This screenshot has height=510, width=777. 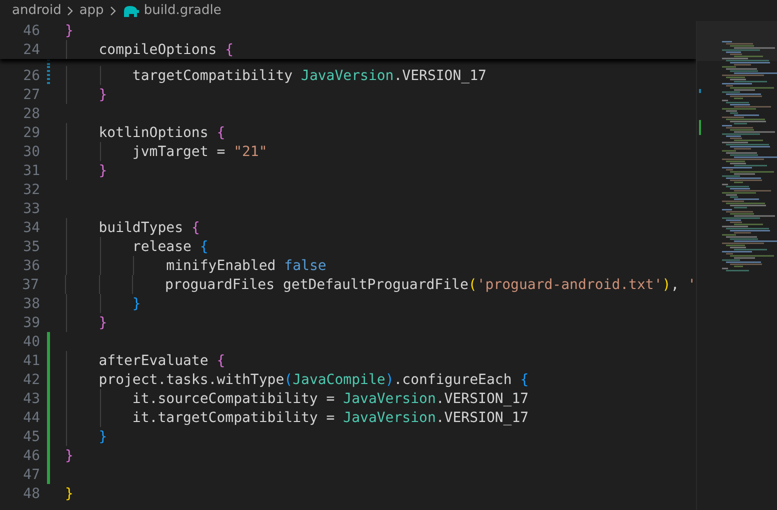 I want to click on code-token: project.tasks.withType, so click(x=191, y=380).